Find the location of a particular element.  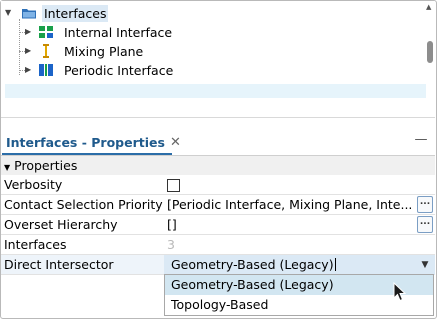

mouse-cursor-icon is located at coordinates (400, 292).